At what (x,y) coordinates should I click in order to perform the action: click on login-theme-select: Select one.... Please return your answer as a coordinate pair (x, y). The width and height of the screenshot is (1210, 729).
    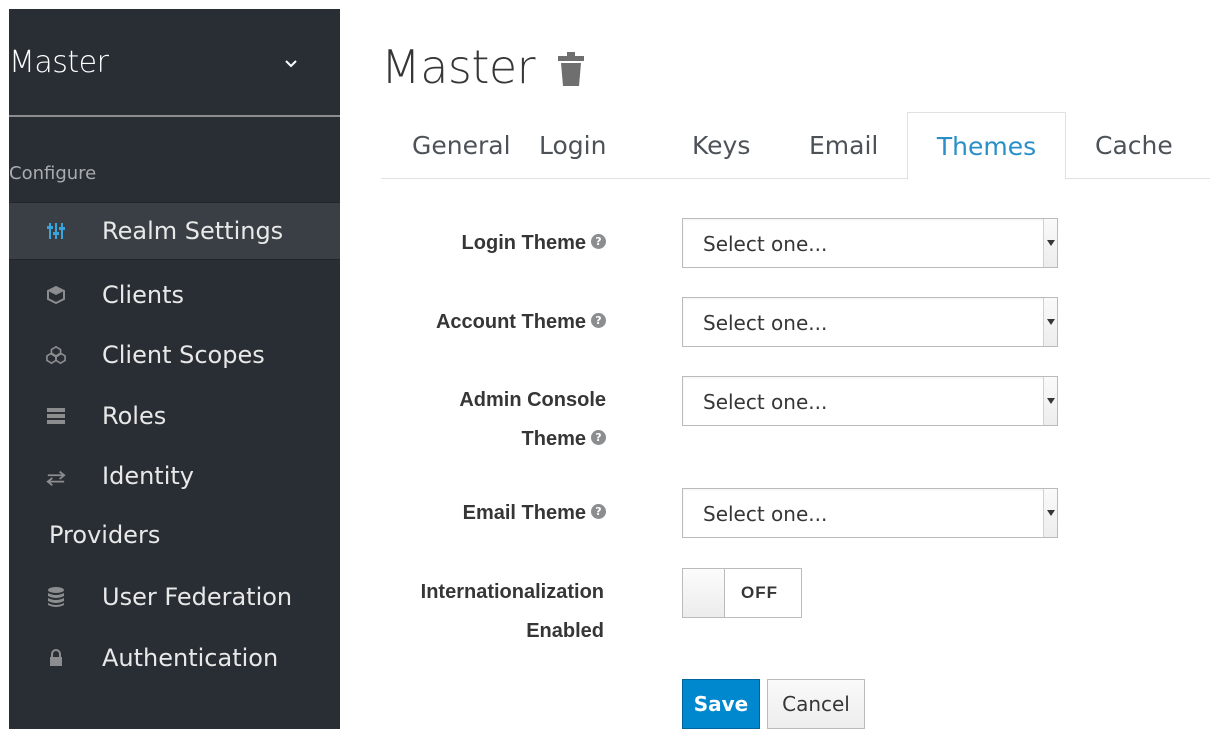
    Looking at the image, I should click on (870, 243).